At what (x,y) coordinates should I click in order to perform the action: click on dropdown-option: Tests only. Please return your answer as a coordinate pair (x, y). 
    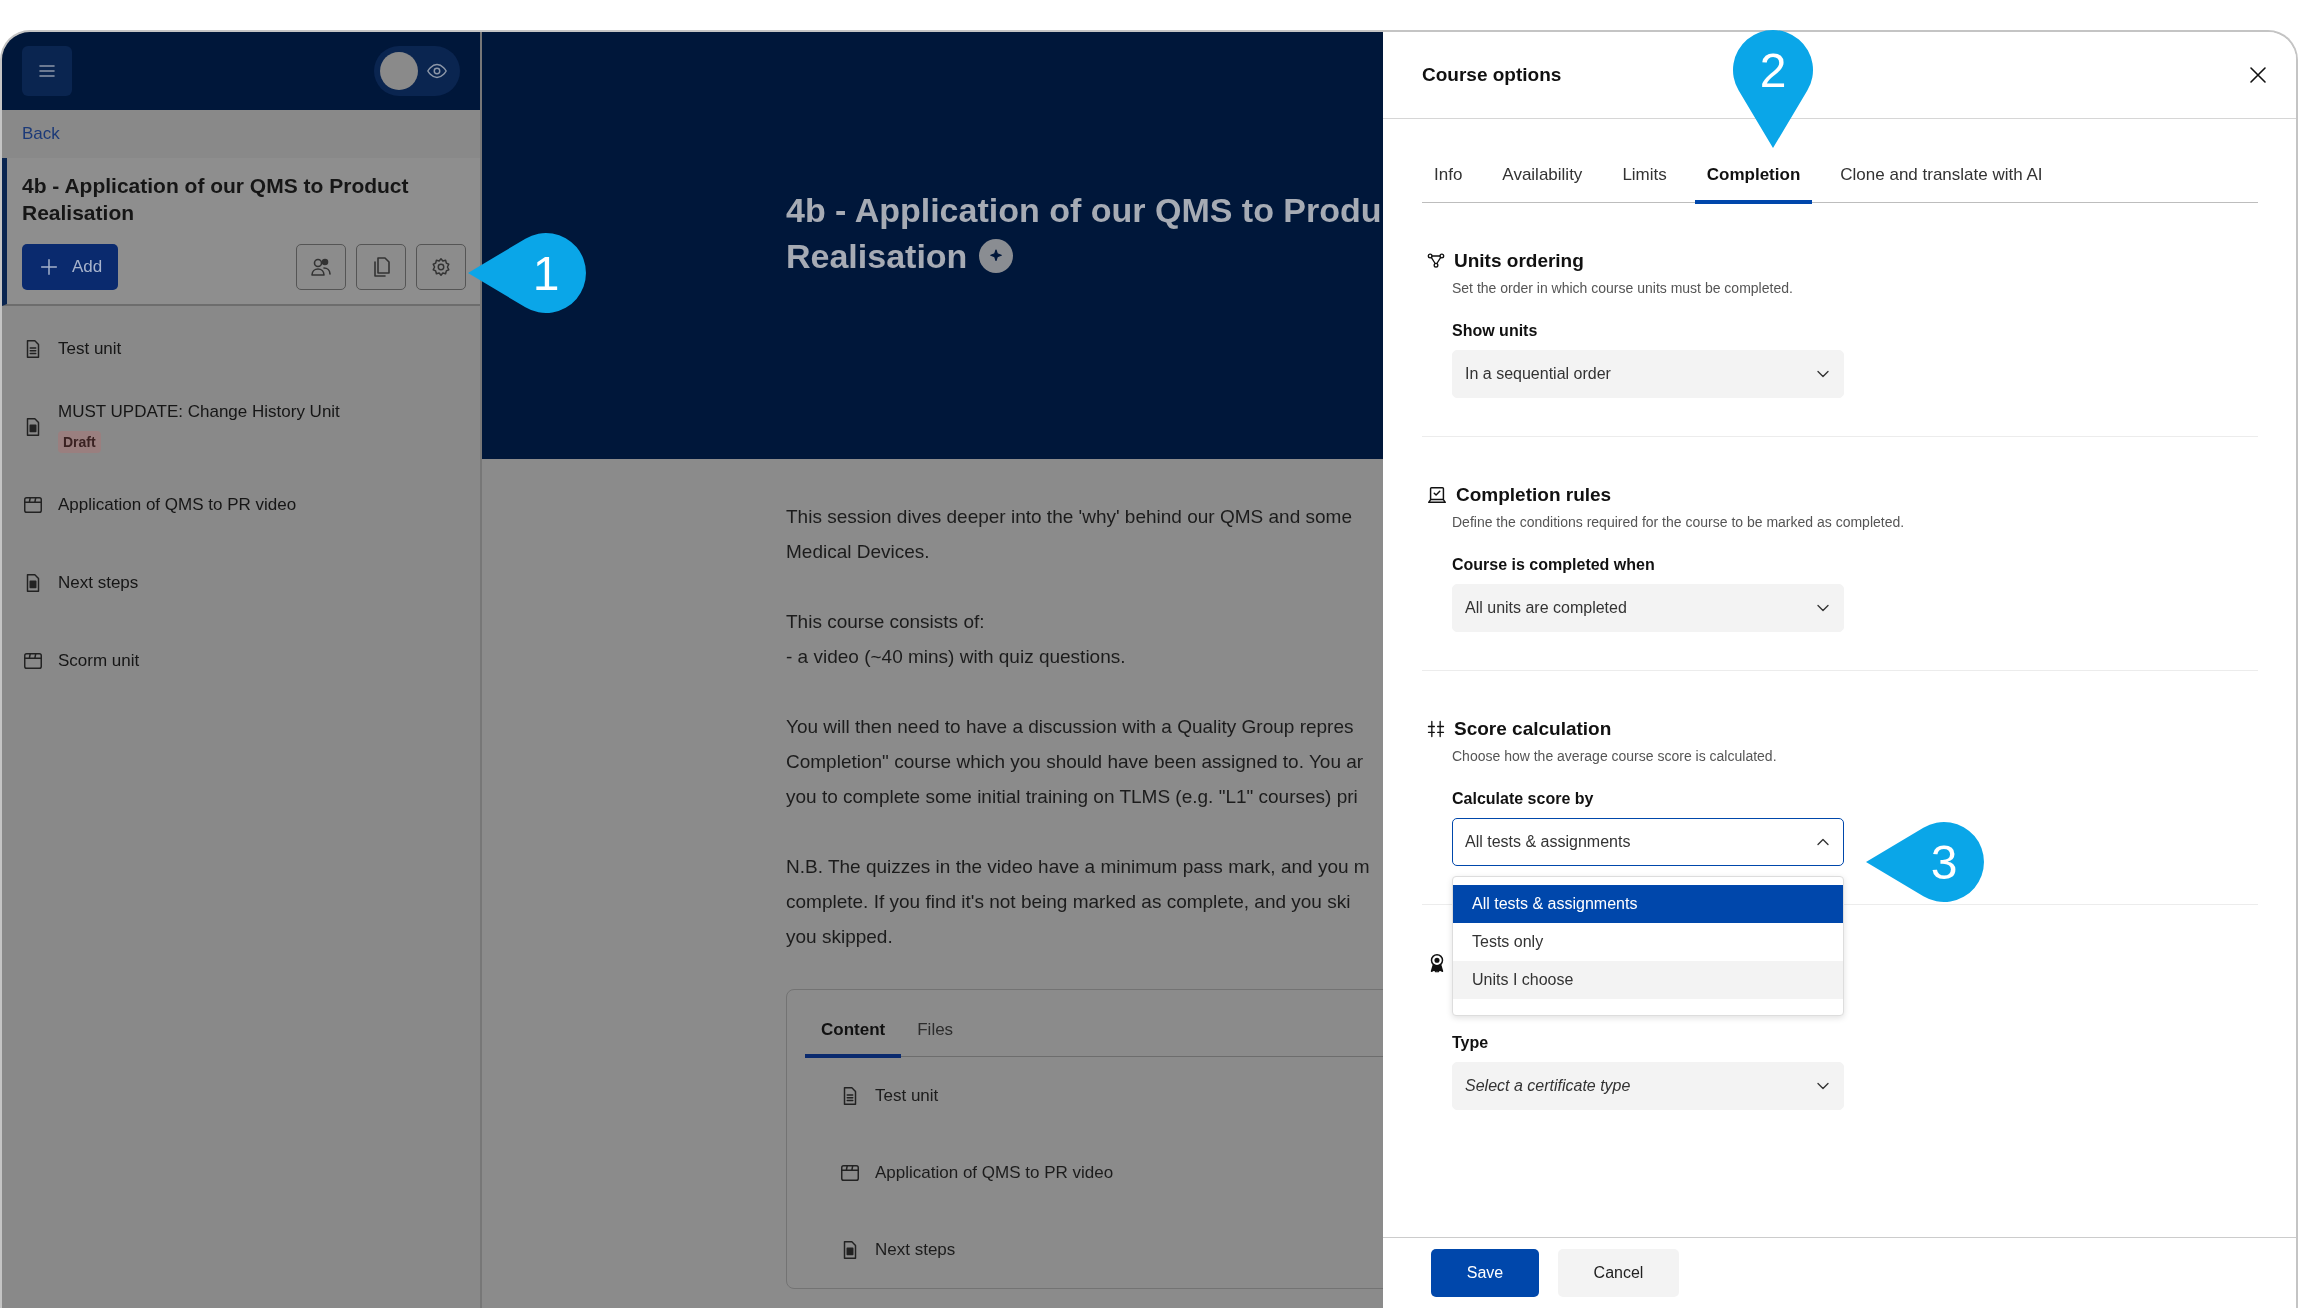
    Looking at the image, I should click on (1648, 942).